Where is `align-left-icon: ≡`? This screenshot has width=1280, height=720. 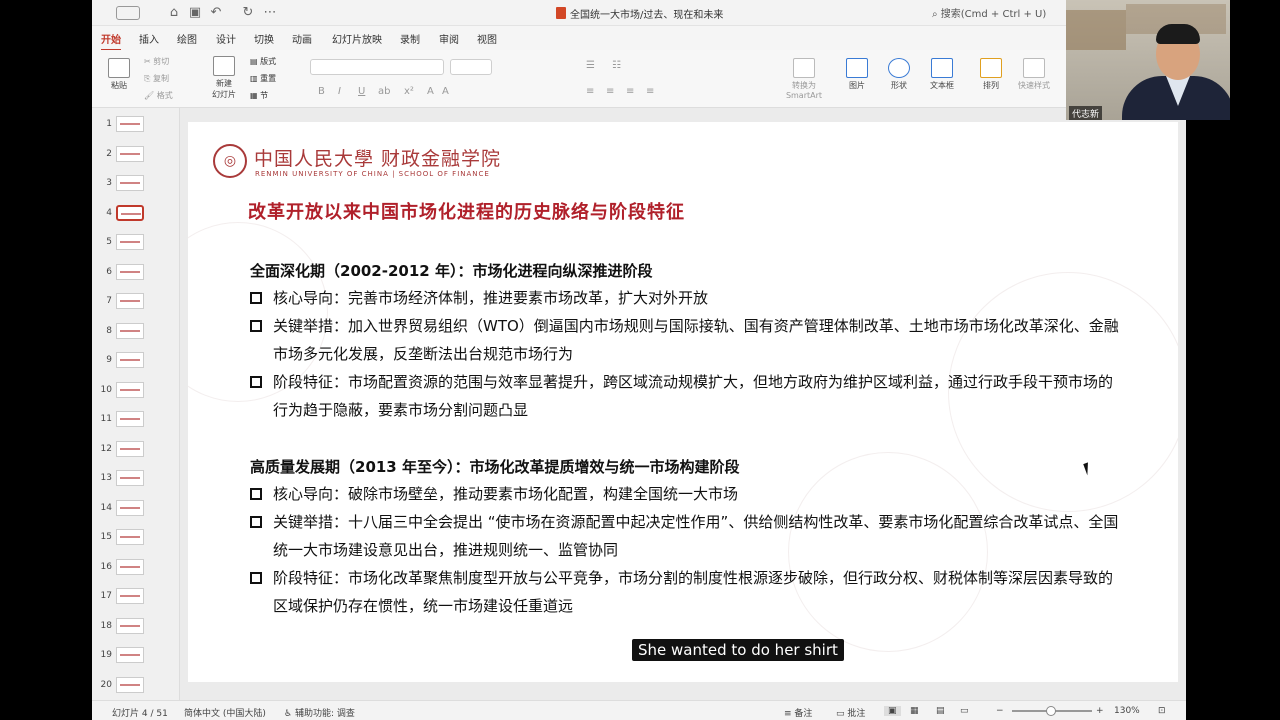
align-left-icon: ≡ is located at coordinates (590, 91).